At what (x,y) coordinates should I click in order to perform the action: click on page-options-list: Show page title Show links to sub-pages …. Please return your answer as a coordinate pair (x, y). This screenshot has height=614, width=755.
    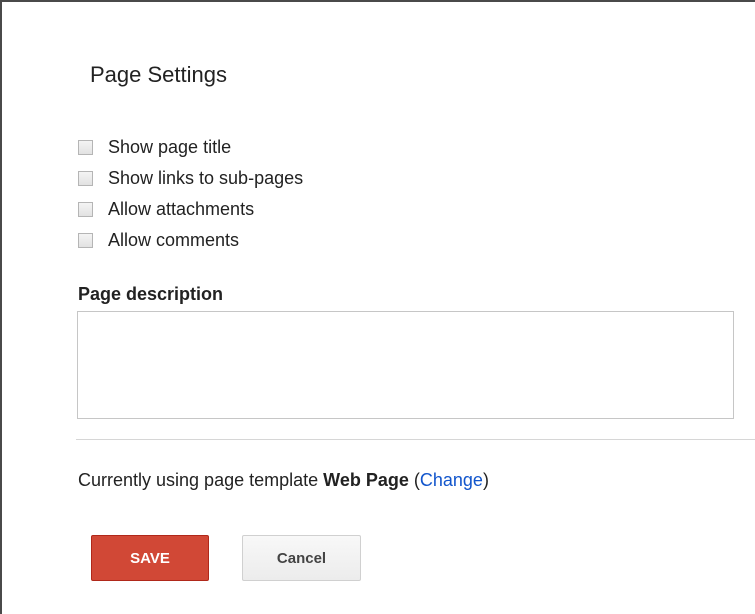
    Looking at the image, I should click on (190, 197).